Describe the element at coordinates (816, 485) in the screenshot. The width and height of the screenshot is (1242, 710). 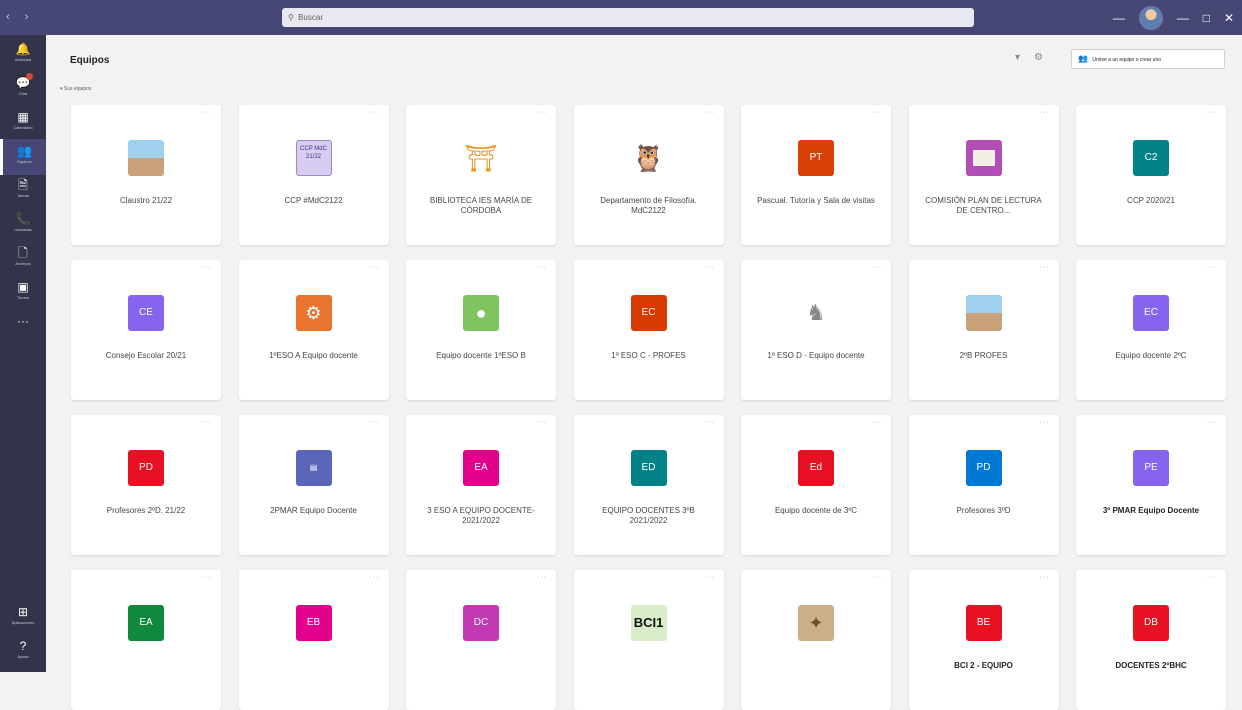
I see `team-card: ··· Ed Equipo docente de 3ºC` at that location.